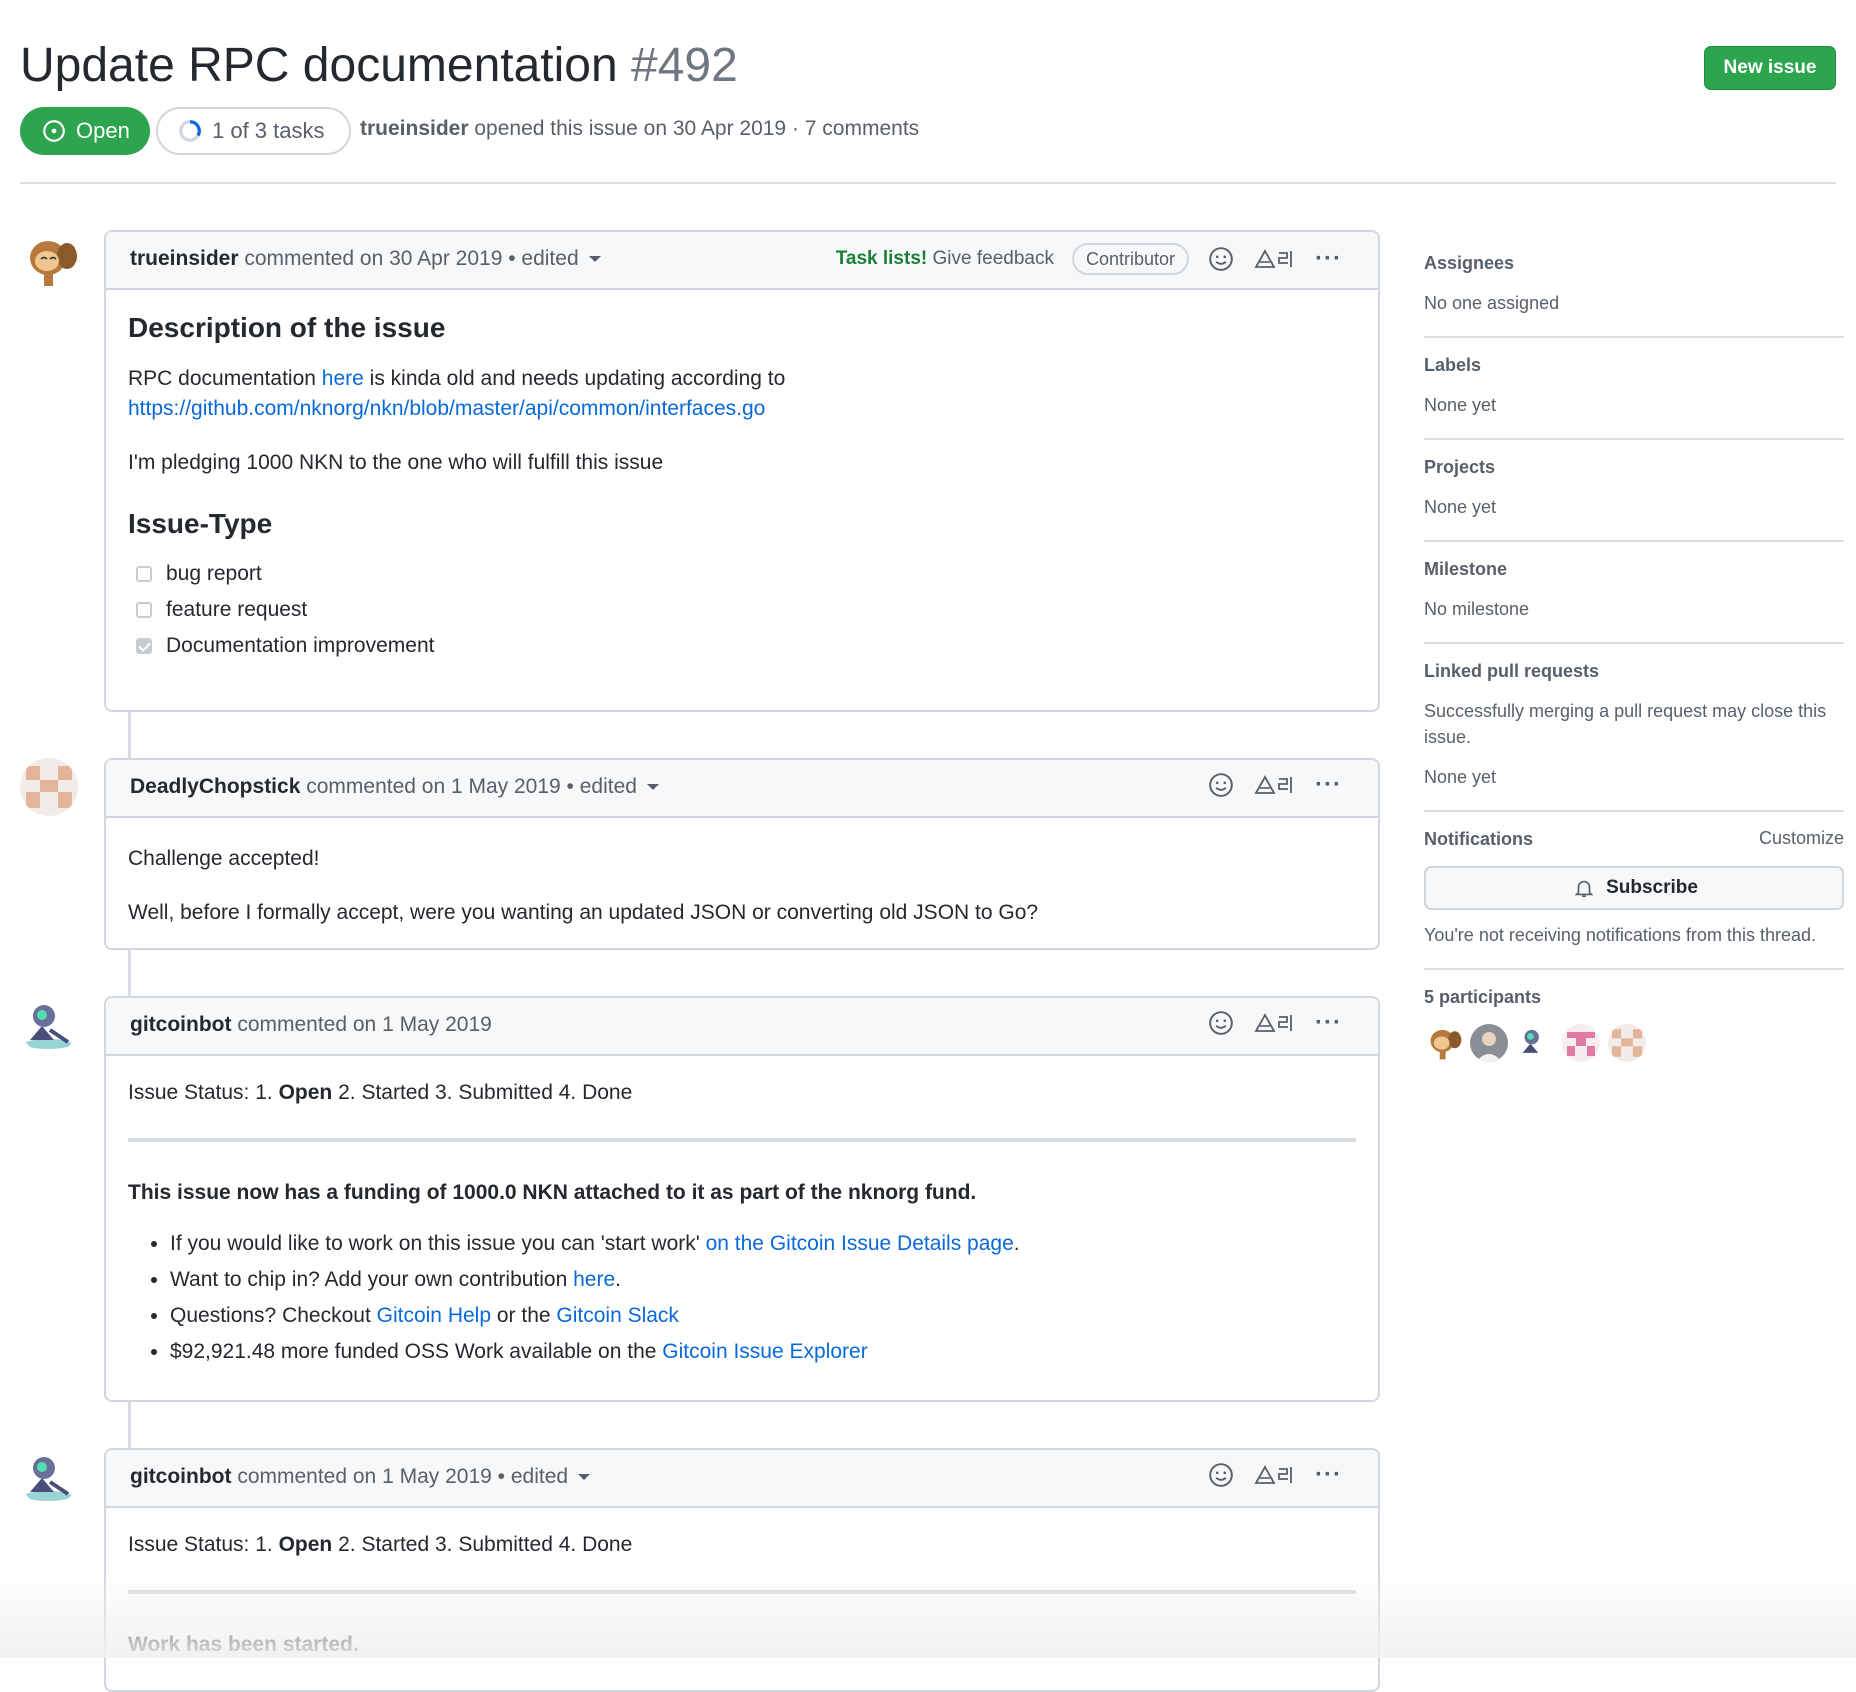 The height and width of the screenshot is (1692, 1856). Describe the element at coordinates (1634, 287) in the screenshot. I see `sidebar-assignees: Assignees No one assigned` at that location.